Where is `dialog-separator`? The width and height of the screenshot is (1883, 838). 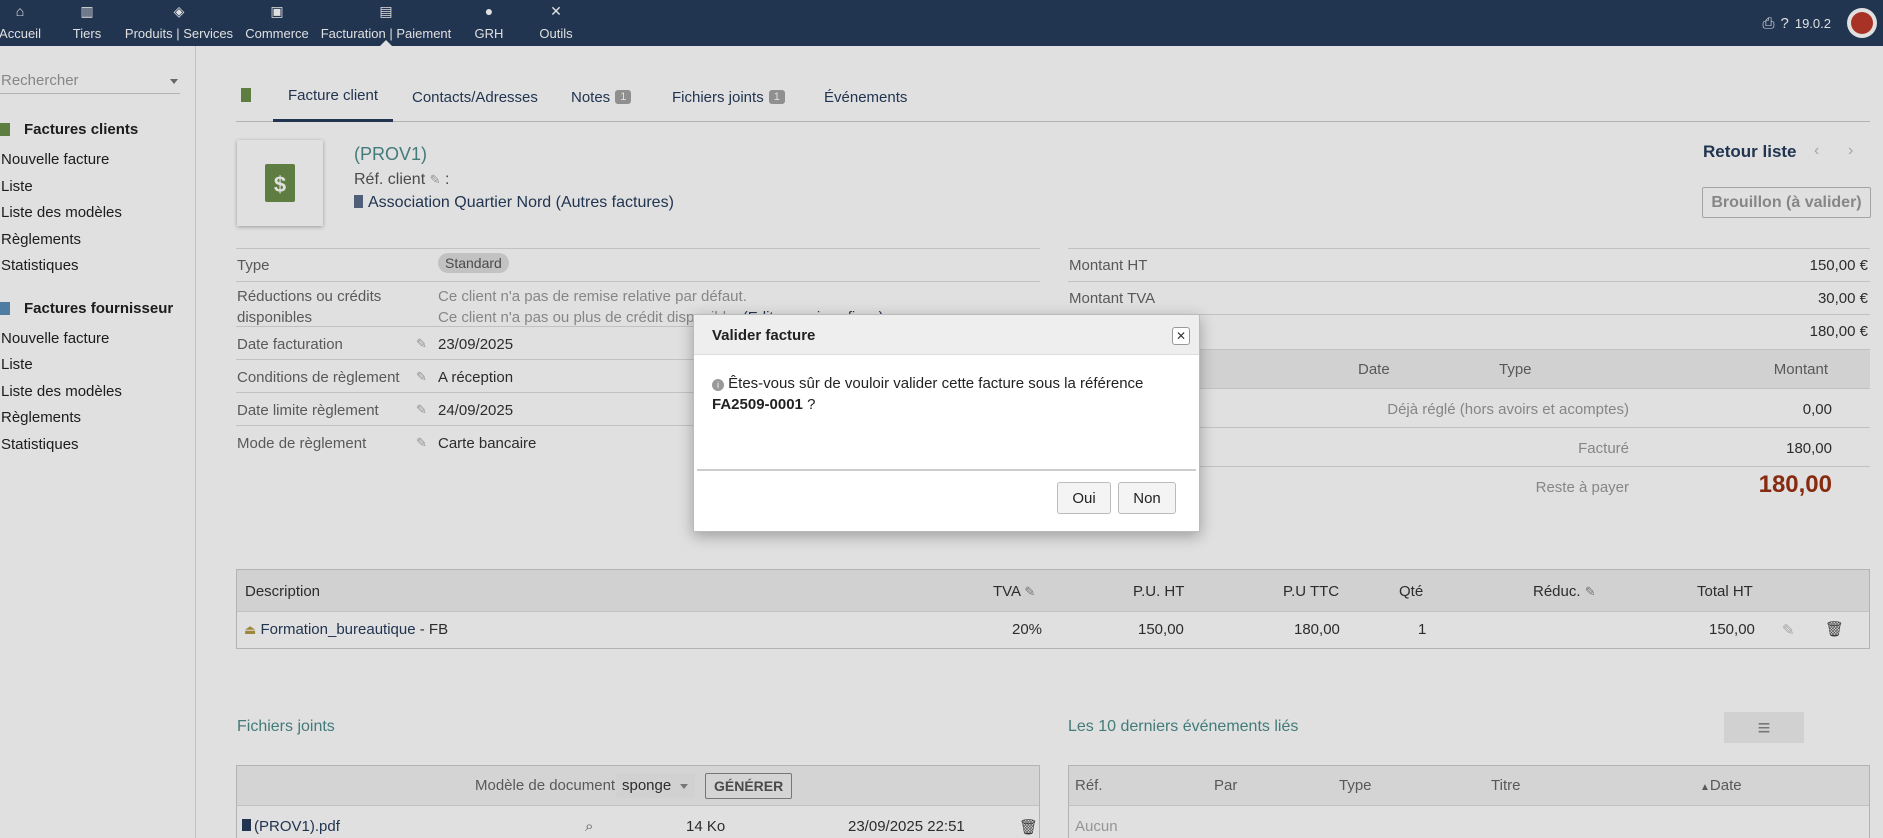 dialog-separator is located at coordinates (946, 470).